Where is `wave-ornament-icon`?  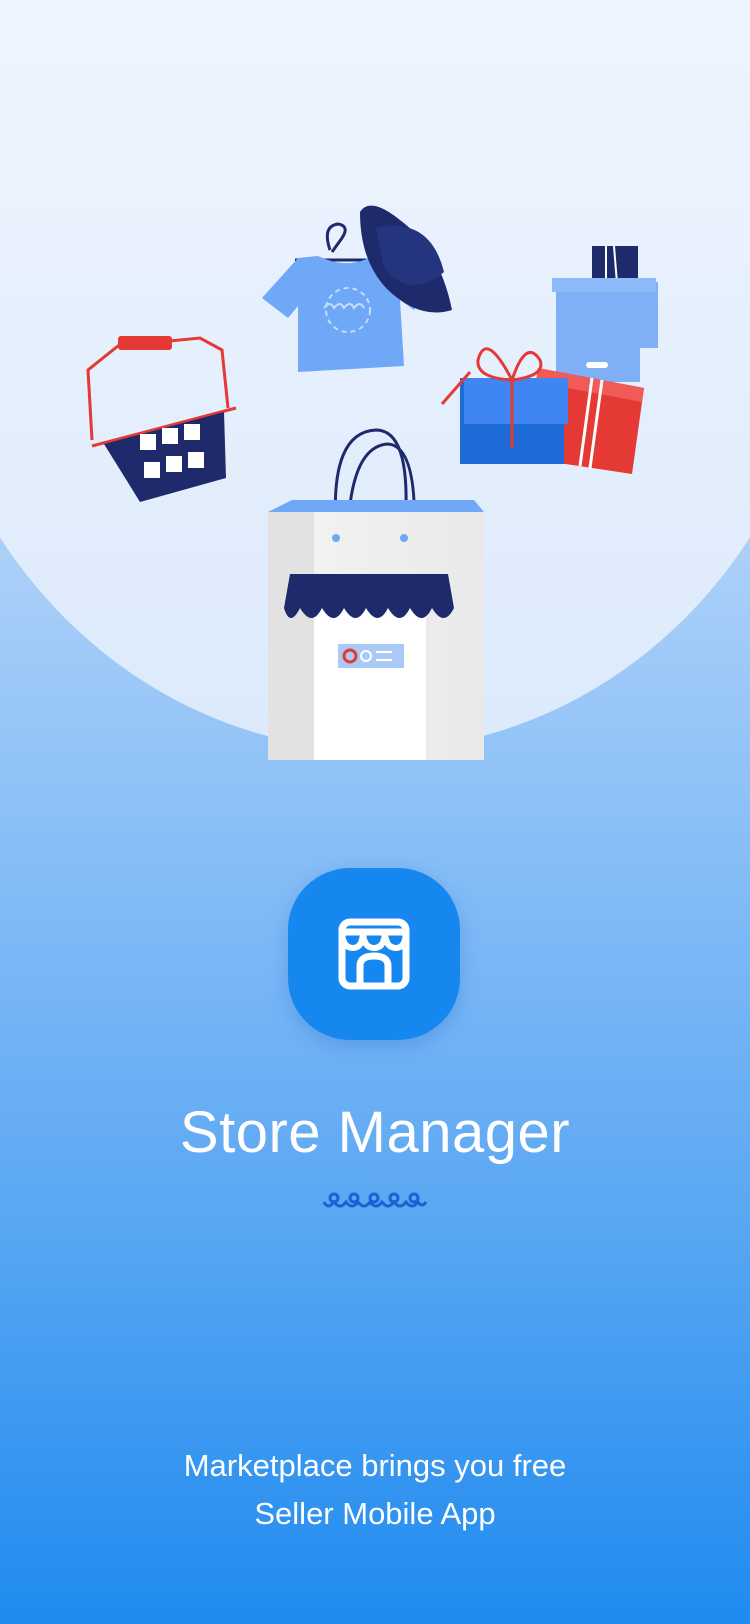
wave-ornament-icon is located at coordinates (375, 1200).